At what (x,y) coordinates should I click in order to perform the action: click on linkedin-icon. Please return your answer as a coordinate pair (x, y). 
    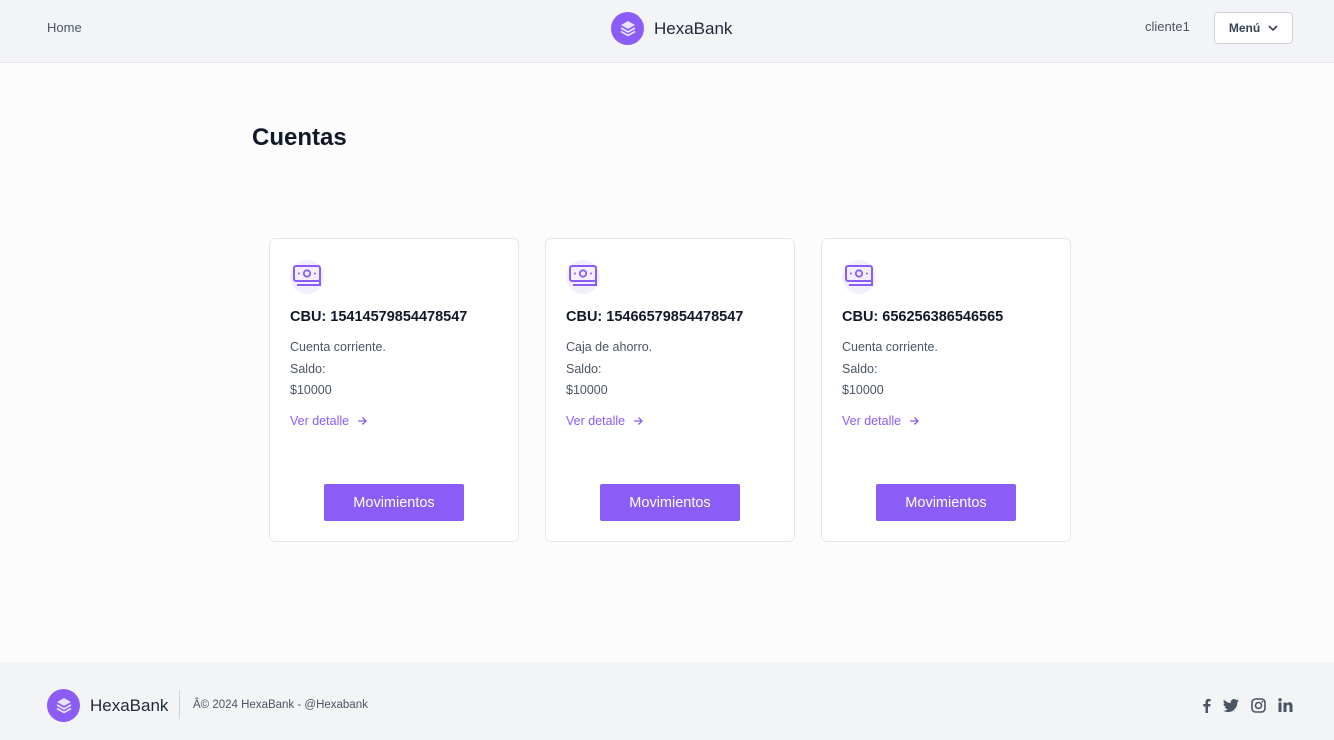
    Looking at the image, I should click on (1285, 705).